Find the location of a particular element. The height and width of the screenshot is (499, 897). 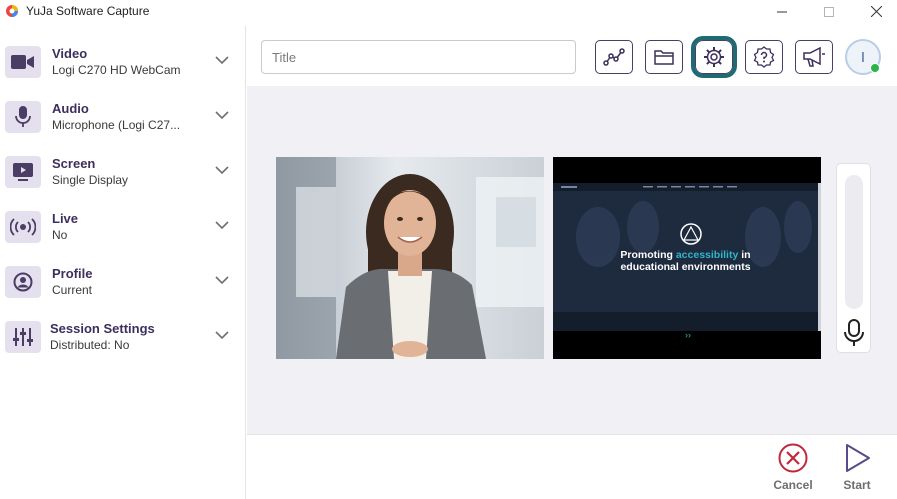

sidebar-item-video: Video Logi C270 HD WebCam is located at coordinates (122, 60).